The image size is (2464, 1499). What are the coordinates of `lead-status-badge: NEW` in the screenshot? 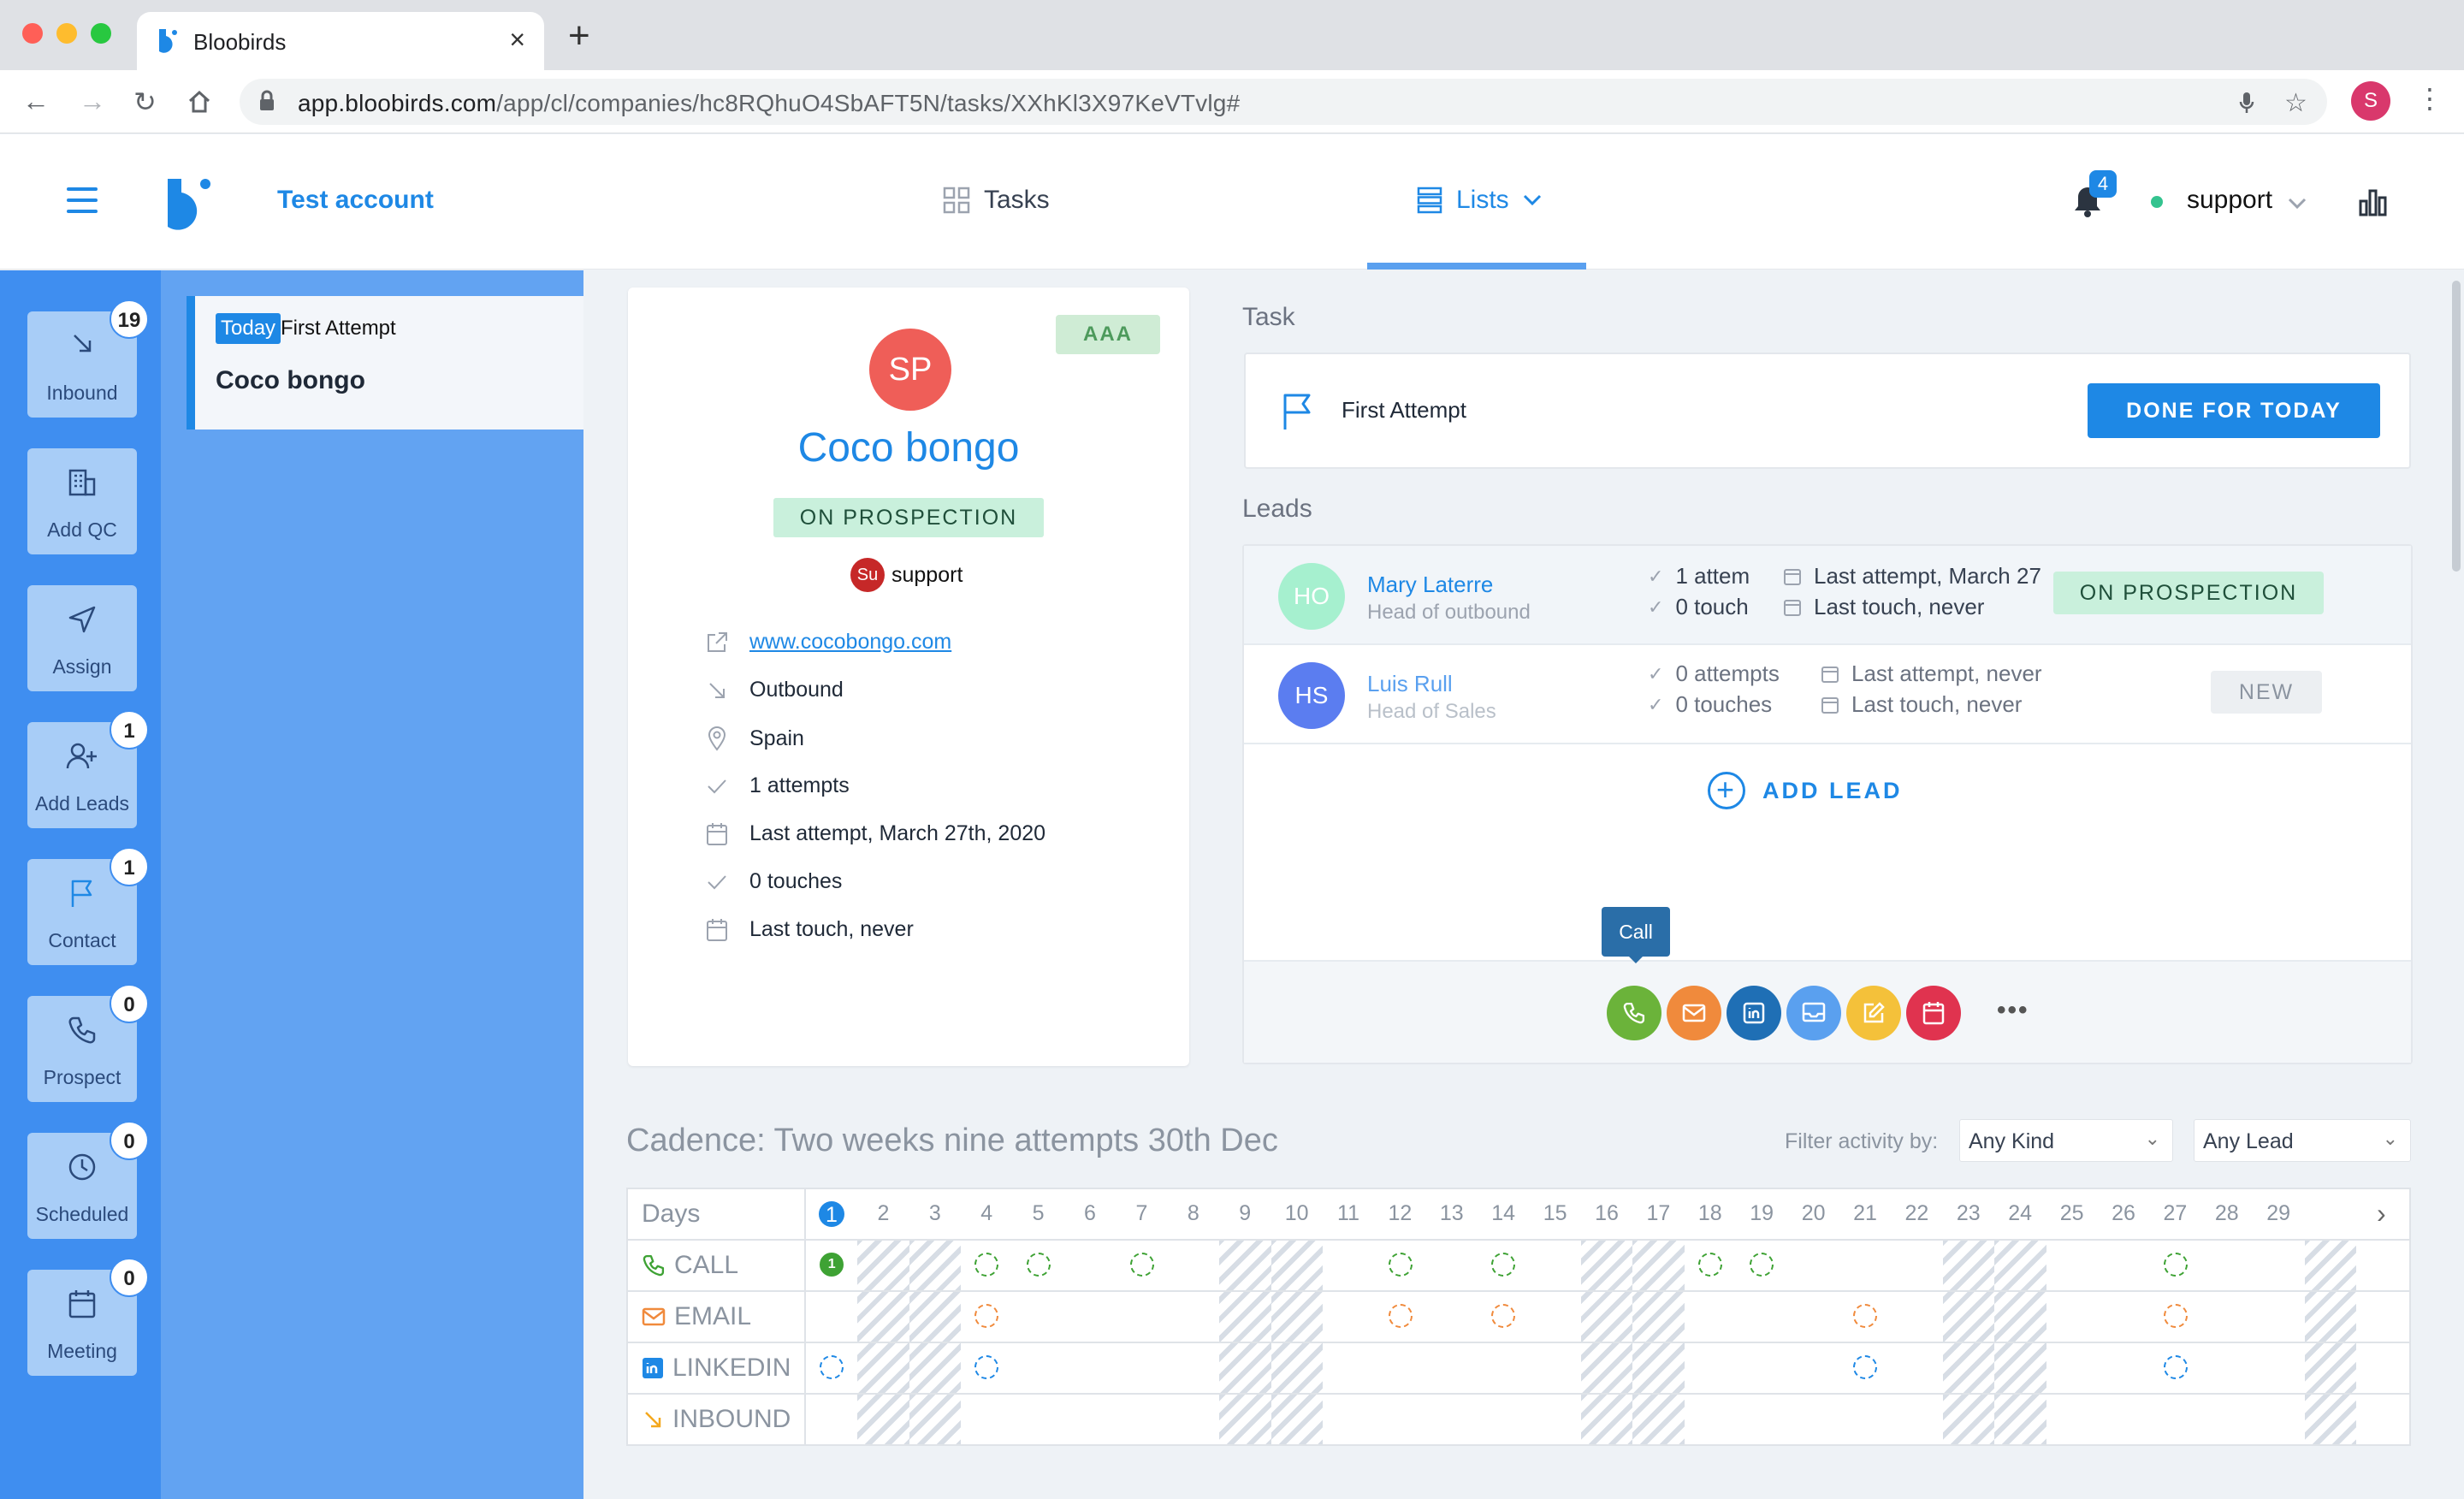 It's located at (2266, 692).